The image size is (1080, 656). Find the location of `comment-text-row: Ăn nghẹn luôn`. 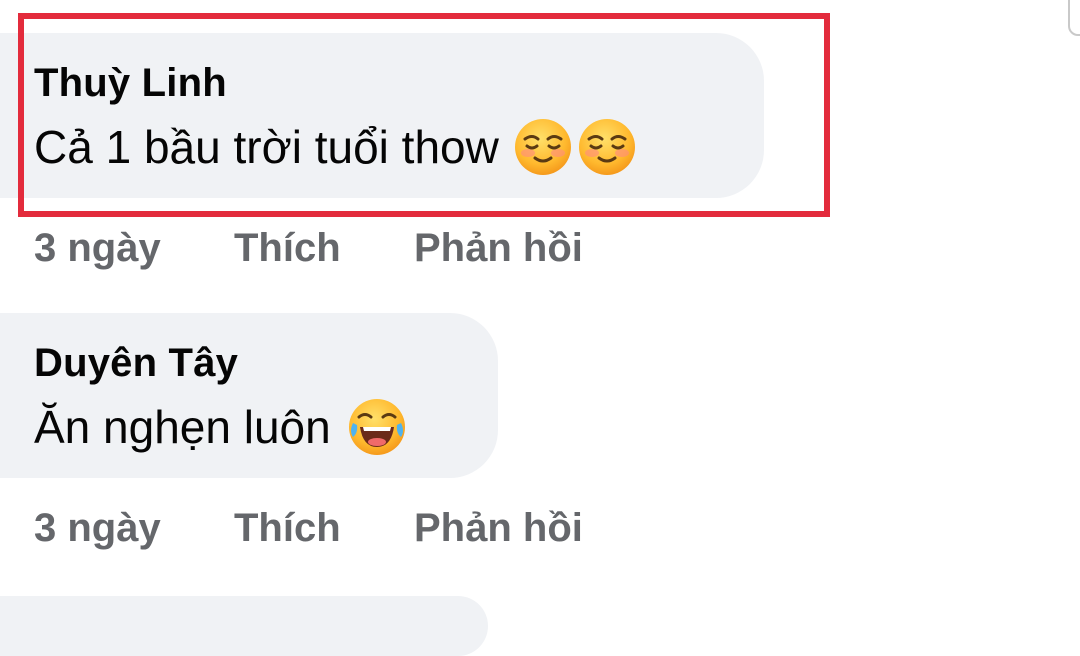

comment-text-row: Ăn nghẹn luôn is located at coordinates (220, 427).